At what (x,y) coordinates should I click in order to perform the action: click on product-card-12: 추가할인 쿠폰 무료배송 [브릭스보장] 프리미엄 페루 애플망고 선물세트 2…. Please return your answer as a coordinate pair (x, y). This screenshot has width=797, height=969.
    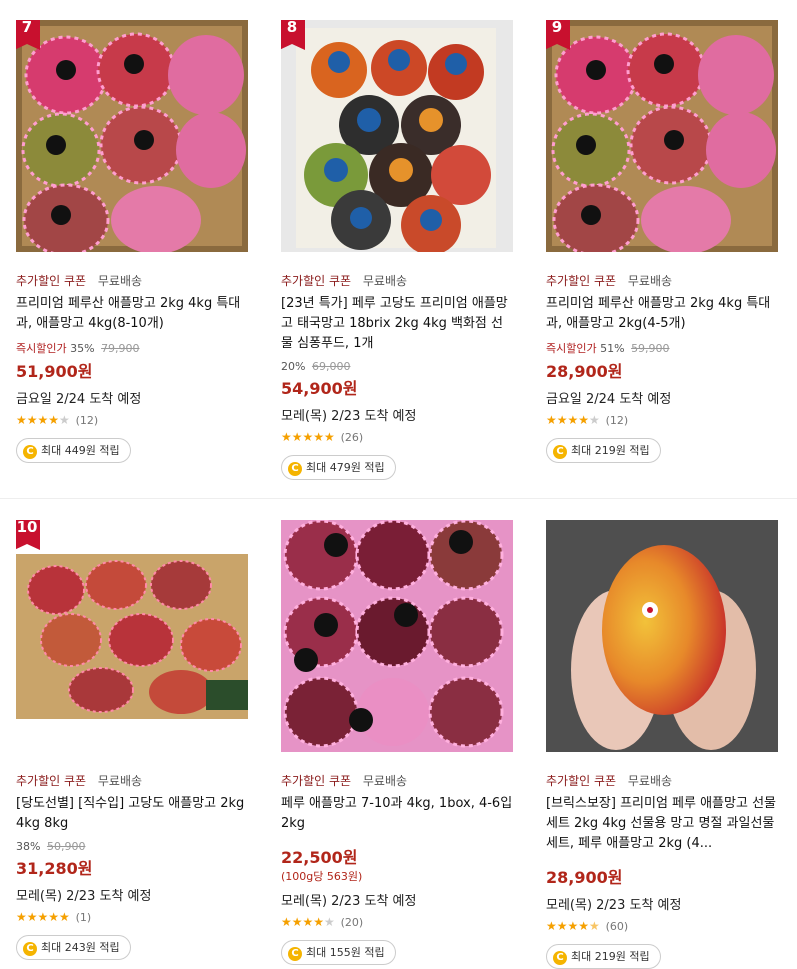
    Looking at the image, I should click on (662, 744).